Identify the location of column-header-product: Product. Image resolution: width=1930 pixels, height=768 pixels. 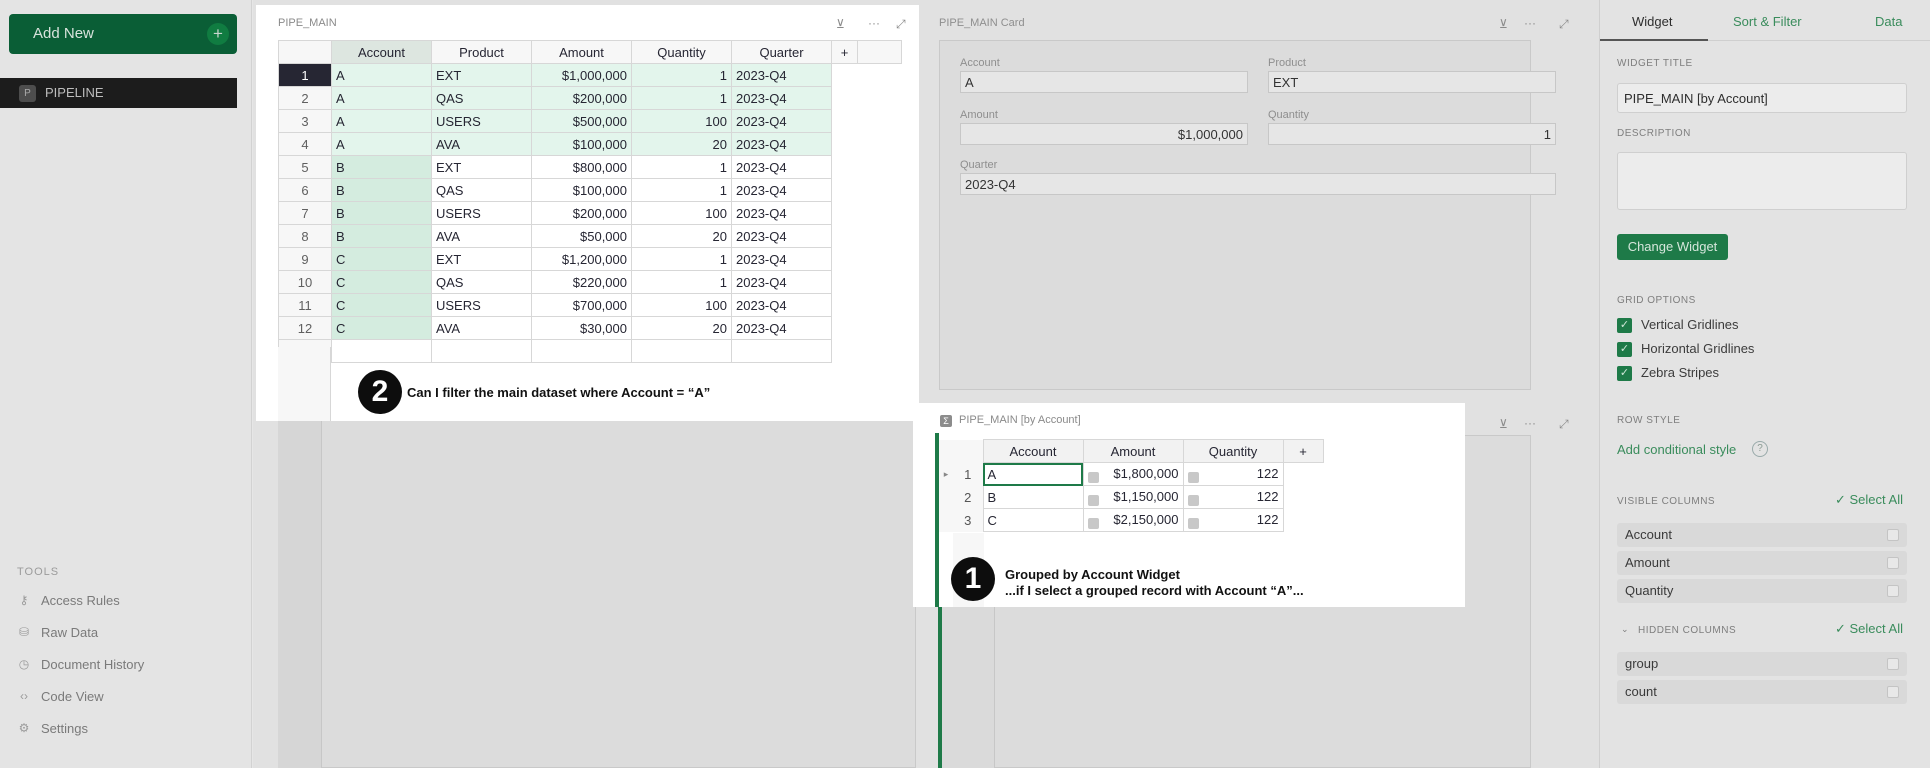
(481, 52).